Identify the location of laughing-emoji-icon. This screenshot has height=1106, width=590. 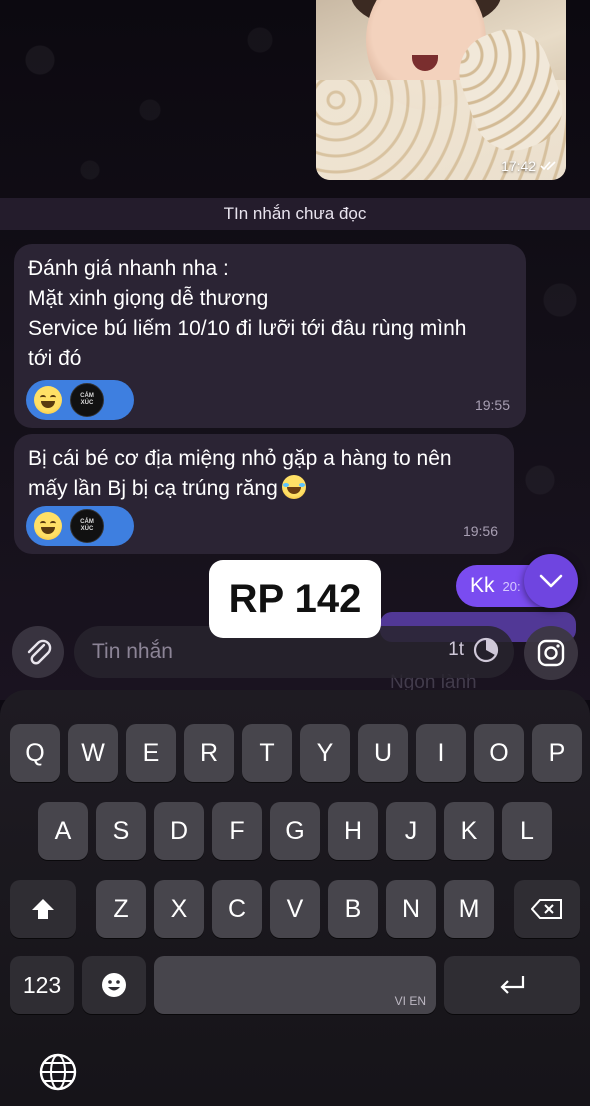
(293, 487).